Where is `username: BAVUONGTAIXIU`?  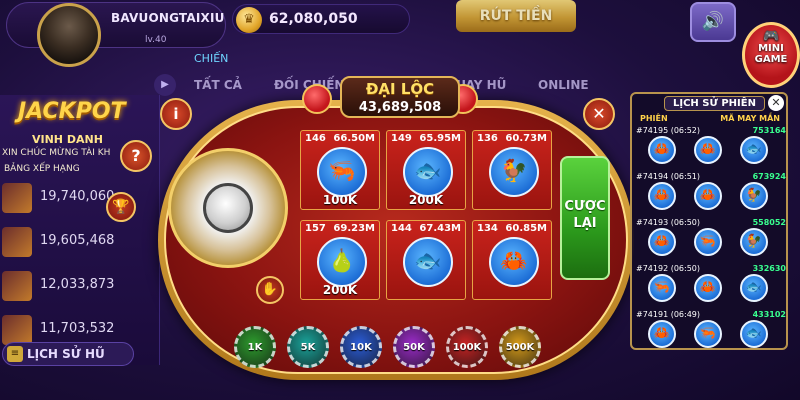 username: BAVUONGTAIXIU is located at coordinates (168, 18).